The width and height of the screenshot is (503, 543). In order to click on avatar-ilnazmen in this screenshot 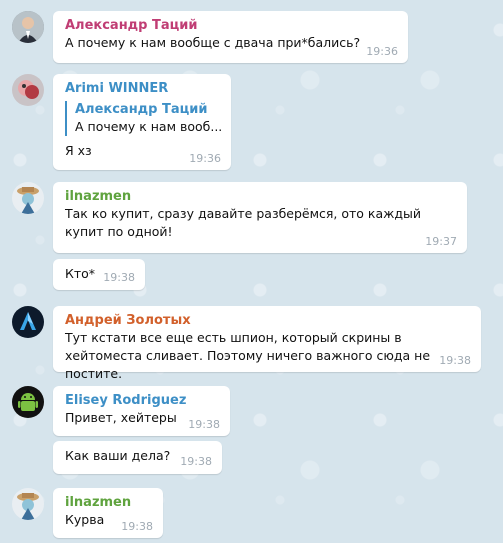, I will do `click(28, 198)`.